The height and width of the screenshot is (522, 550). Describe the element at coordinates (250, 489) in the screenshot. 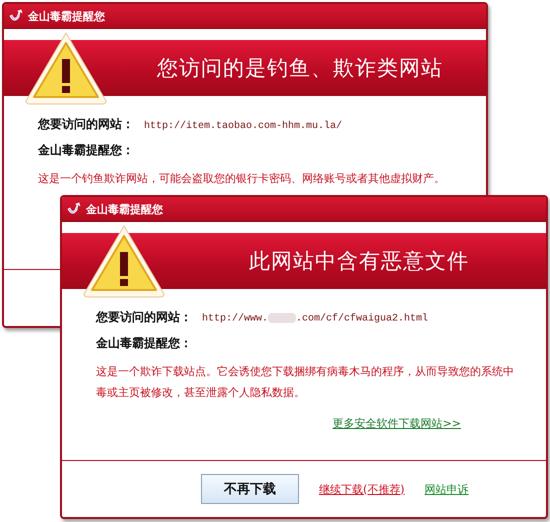

I see `stop-download-button: 不再下载` at that location.